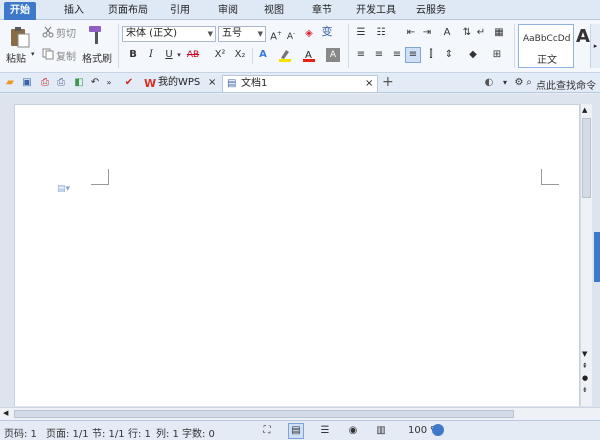 The width and height of the screenshot is (600, 440). What do you see at coordinates (427, 33) in the screenshot?
I see `increase-indent-icon: ⇥` at bounding box center [427, 33].